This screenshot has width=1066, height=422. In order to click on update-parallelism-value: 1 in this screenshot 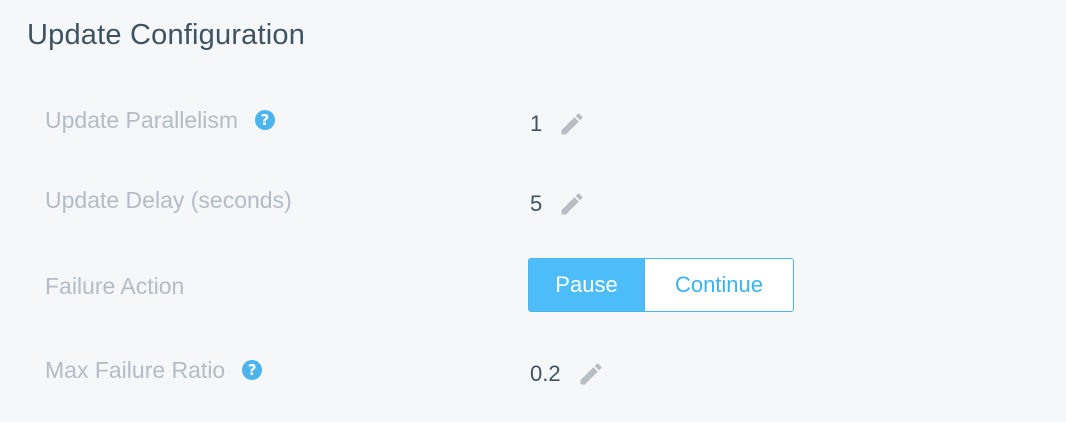, I will do `click(536, 123)`.